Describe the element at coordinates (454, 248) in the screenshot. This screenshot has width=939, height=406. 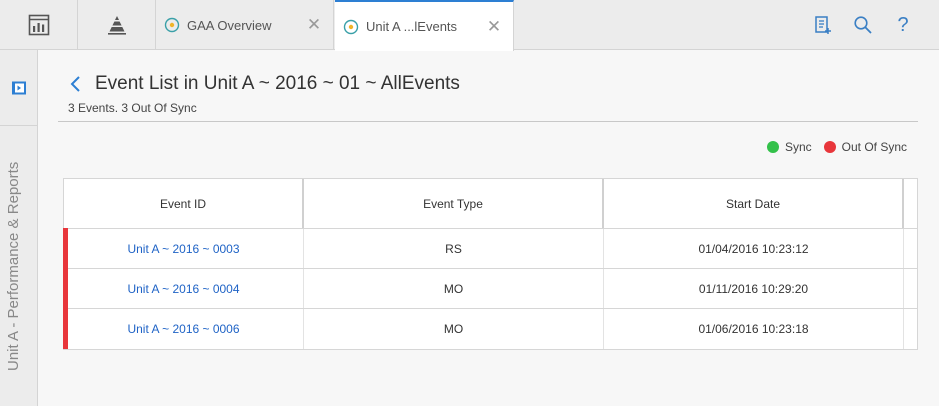
I see `event-type-cell: RS` at that location.